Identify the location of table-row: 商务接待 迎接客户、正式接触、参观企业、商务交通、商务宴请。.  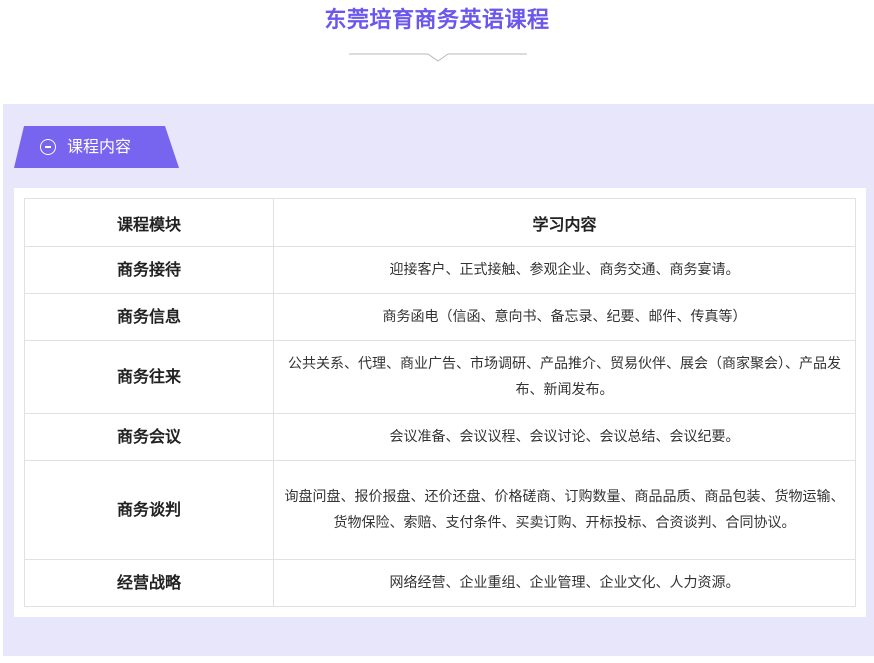
(440, 270).